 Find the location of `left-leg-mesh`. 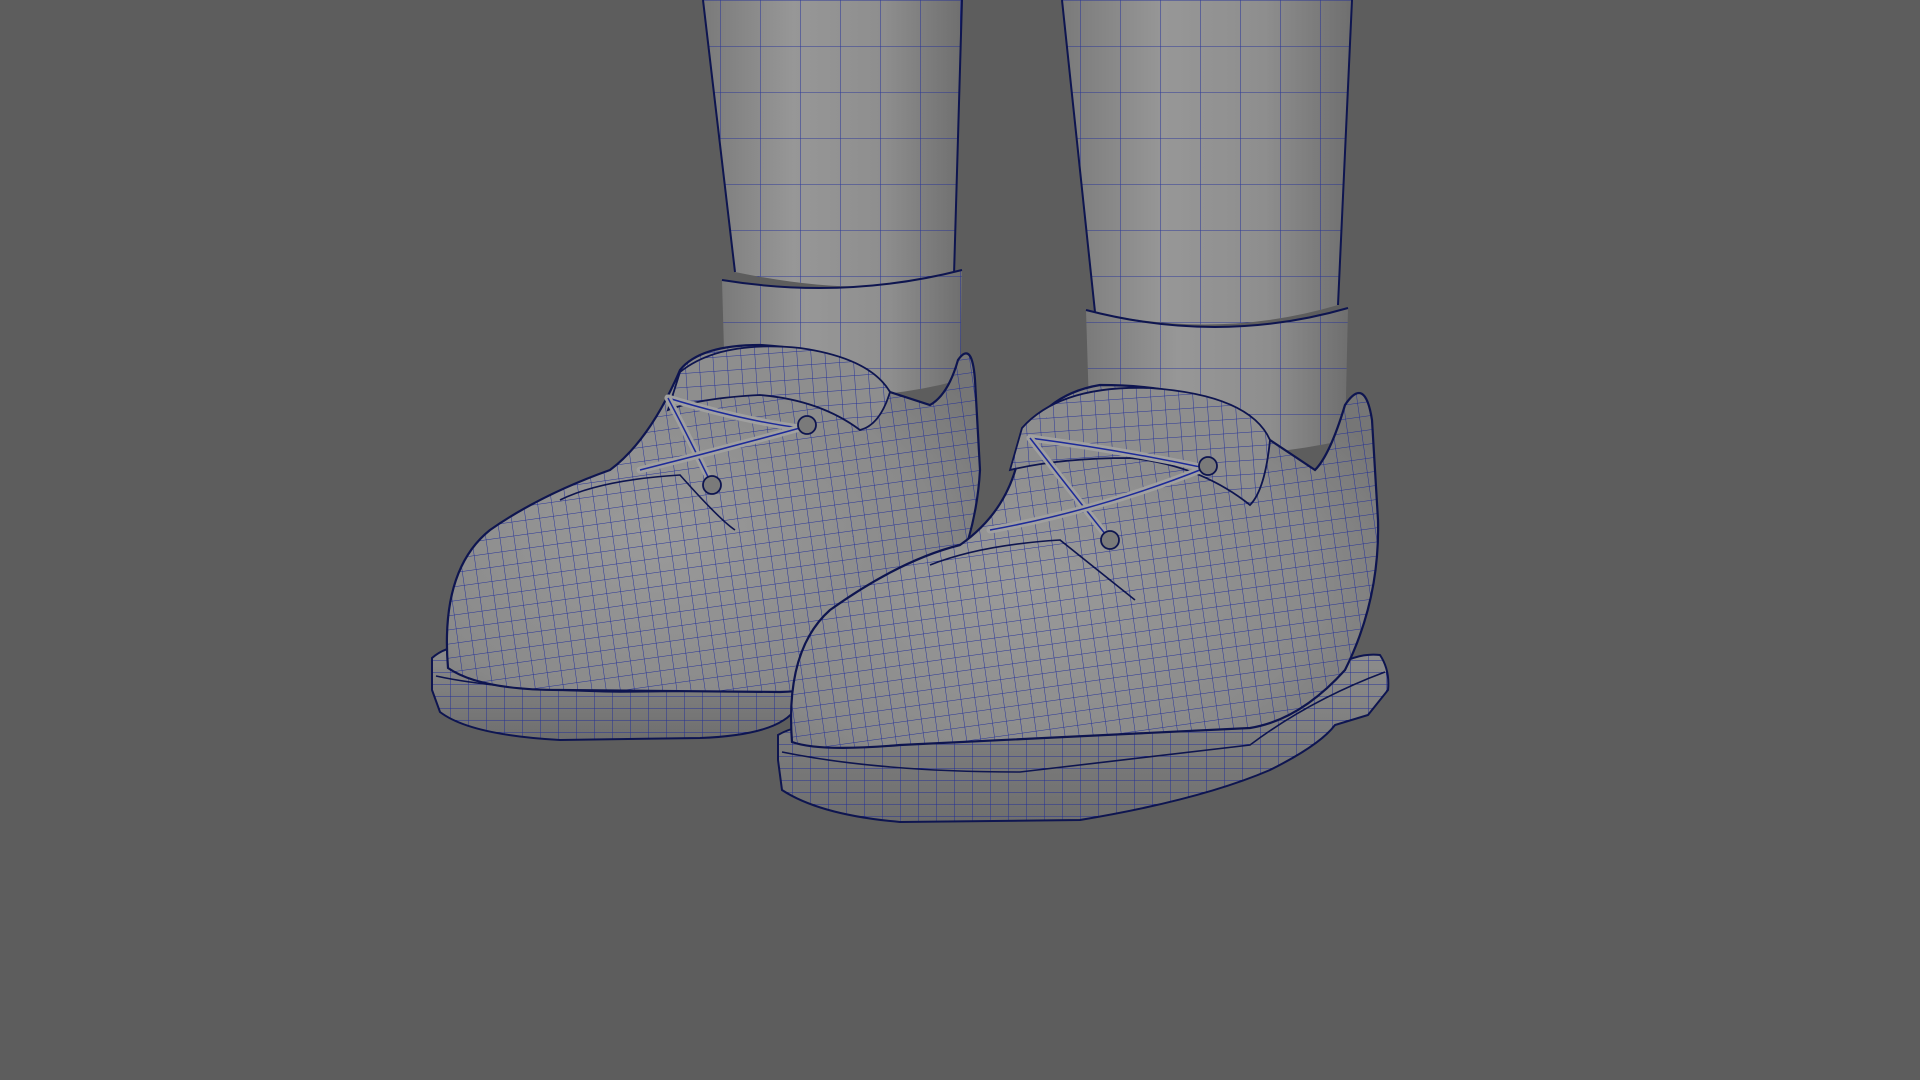

left-leg-mesh is located at coordinates (832, 143).